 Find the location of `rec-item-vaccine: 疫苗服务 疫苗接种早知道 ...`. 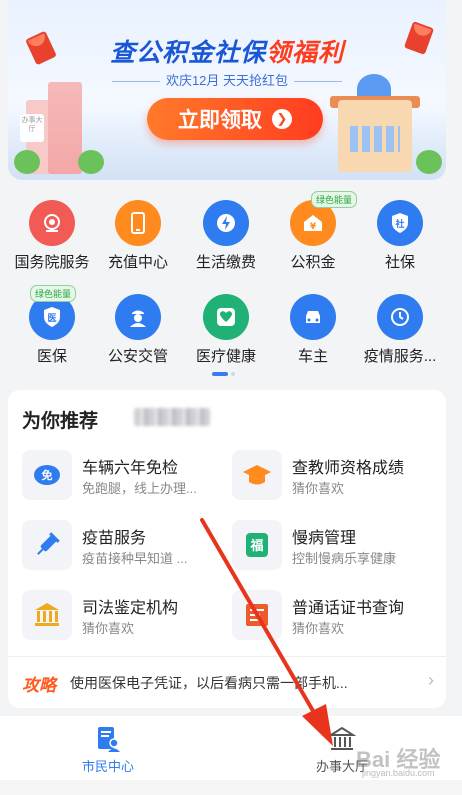

rec-item-vaccine: 疫苗服务 疫苗接种早知道 ... is located at coordinates (127, 546).